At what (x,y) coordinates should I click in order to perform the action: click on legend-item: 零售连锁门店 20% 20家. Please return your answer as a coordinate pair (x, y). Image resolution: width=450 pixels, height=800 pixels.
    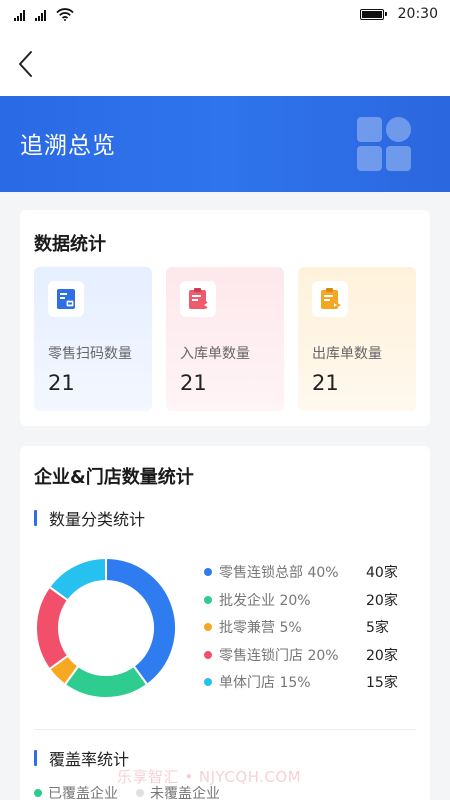
    Looking at the image, I should click on (309, 659).